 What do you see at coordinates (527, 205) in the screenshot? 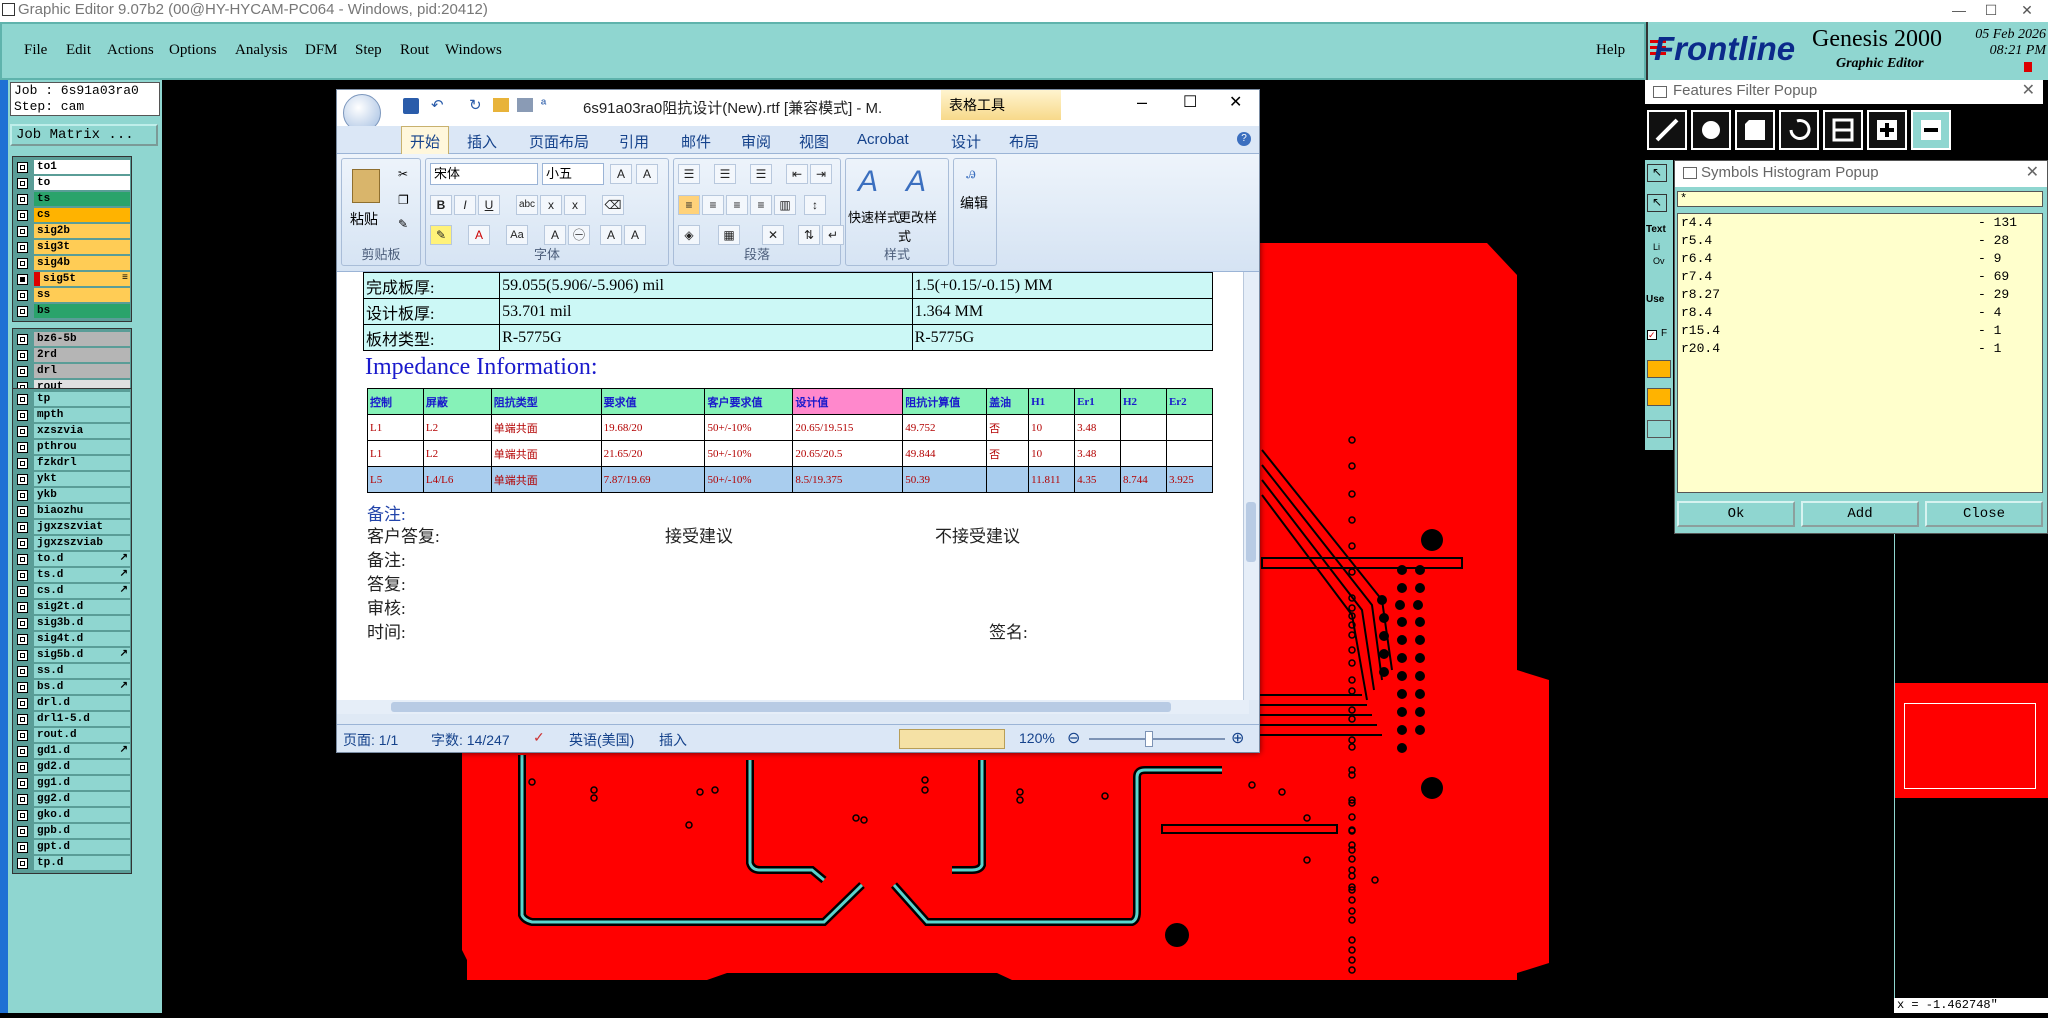
I see `strike-button: abc` at bounding box center [527, 205].